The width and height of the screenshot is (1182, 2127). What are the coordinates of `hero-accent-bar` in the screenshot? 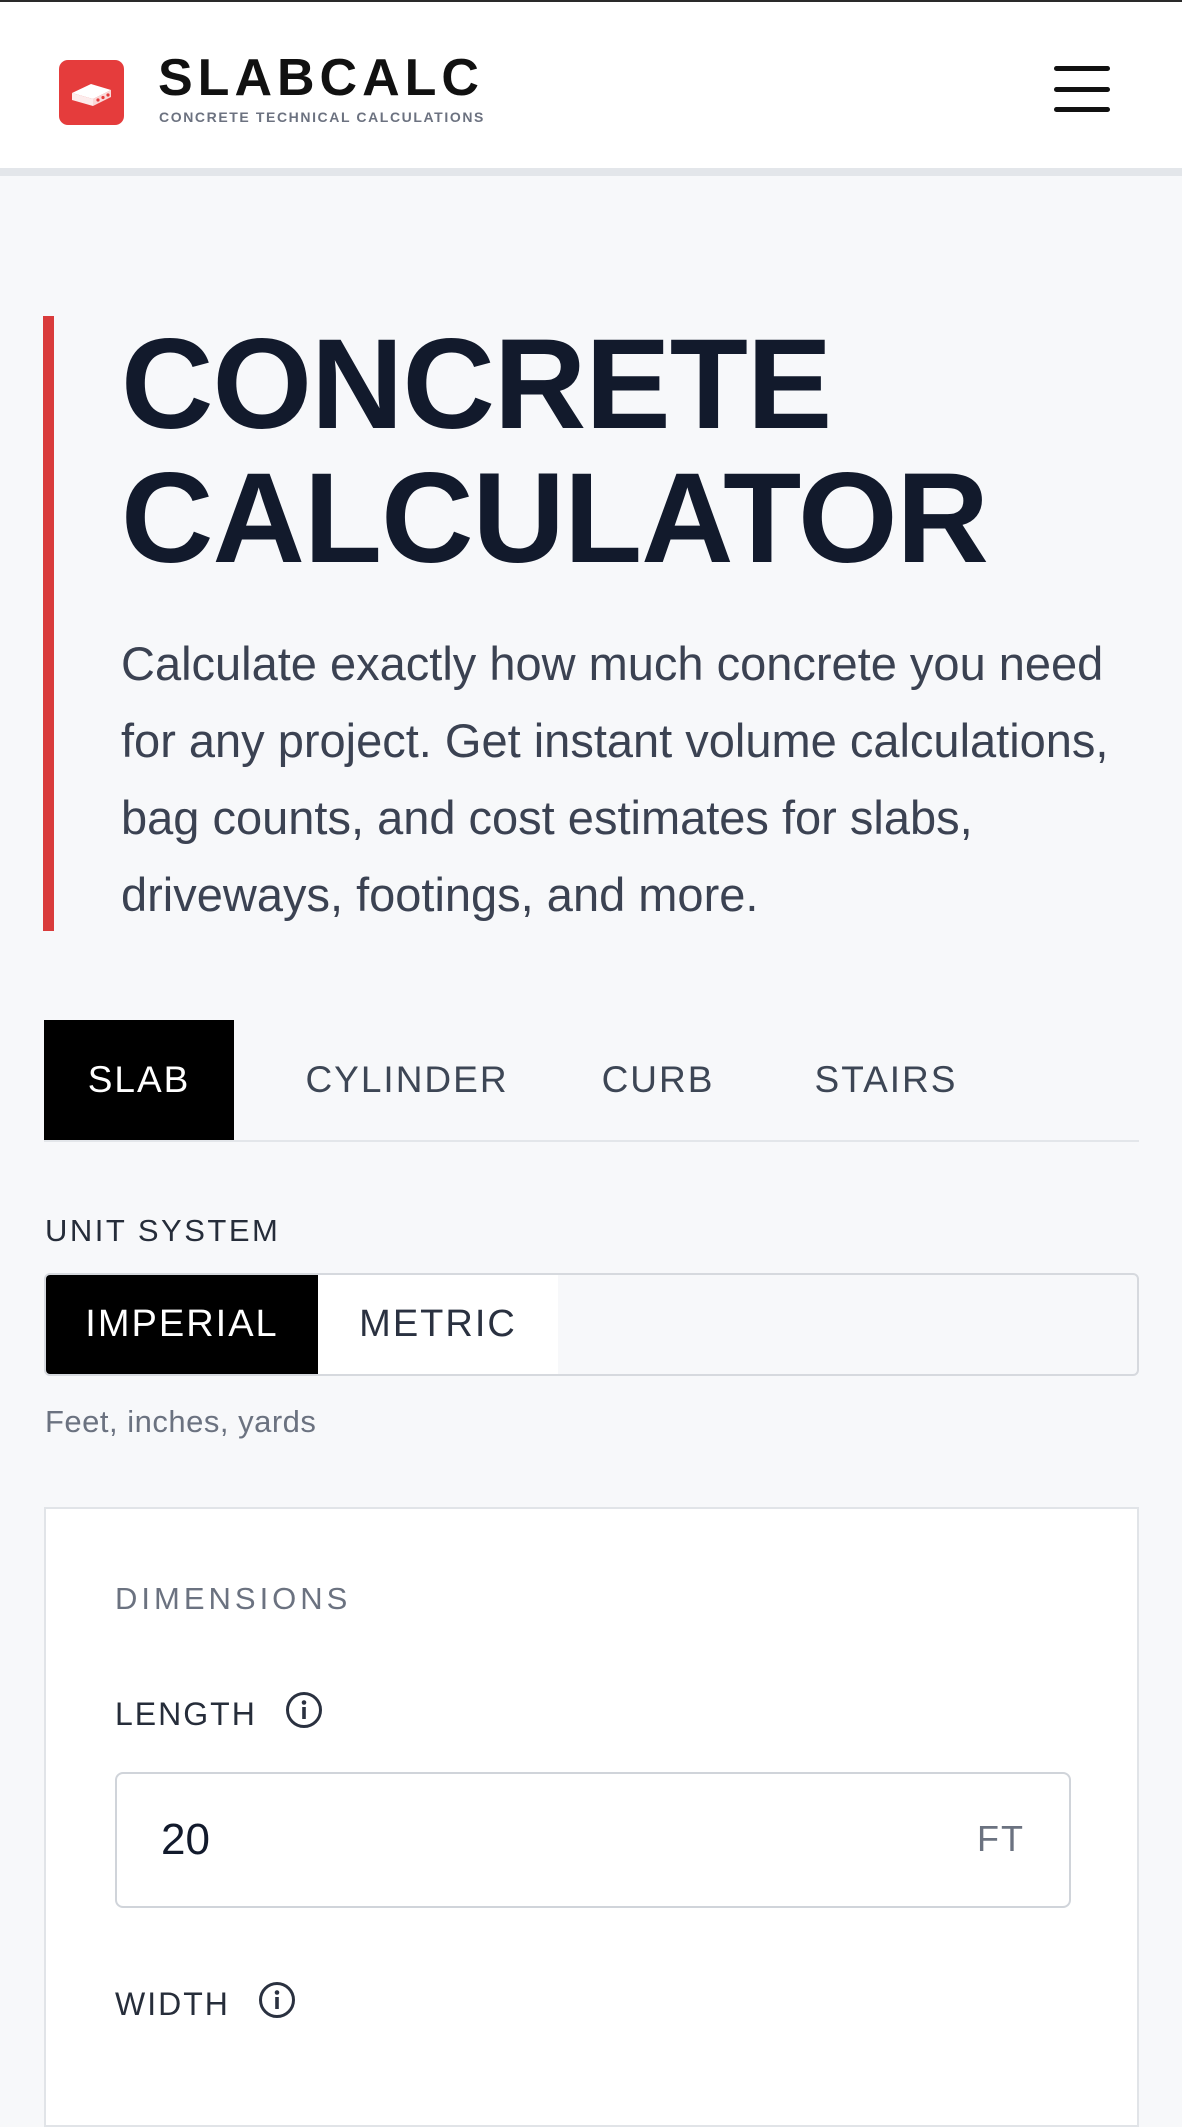 It's located at (48, 623).